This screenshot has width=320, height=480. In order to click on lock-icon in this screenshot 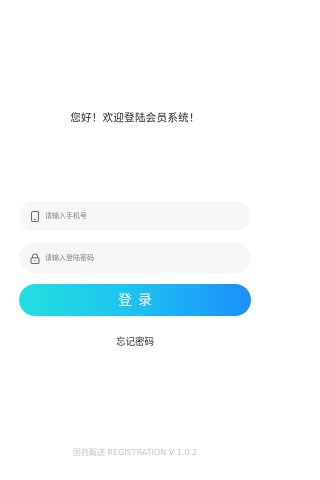, I will do `click(35, 258)`.